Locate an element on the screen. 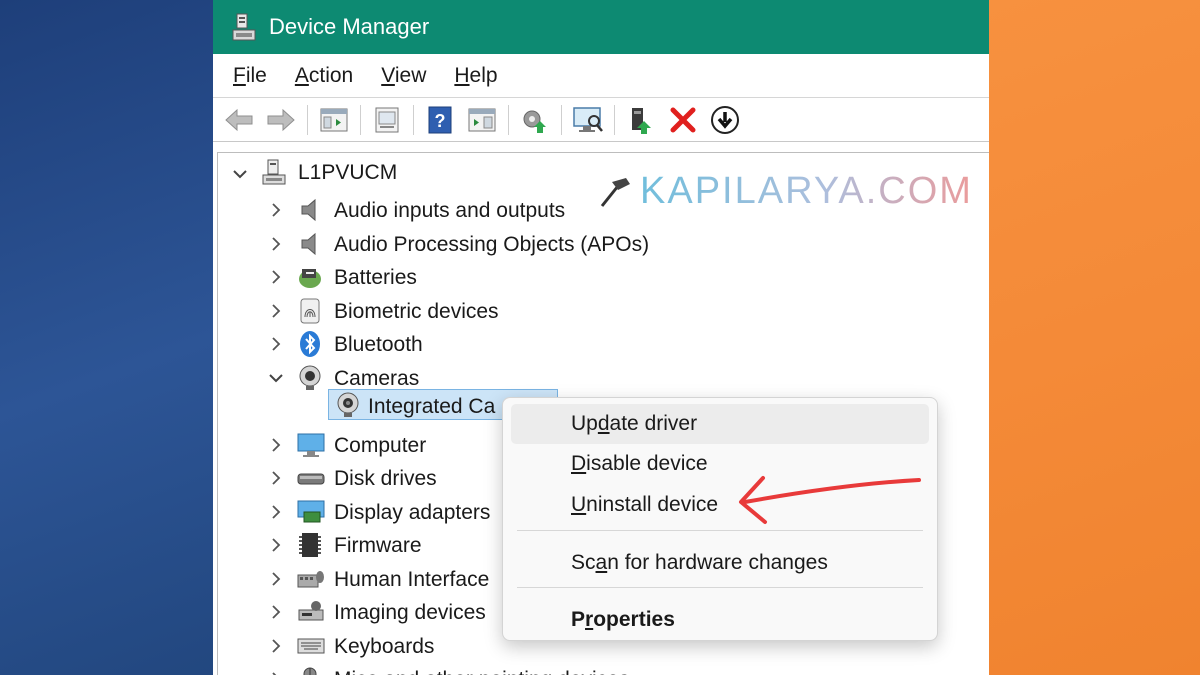 This screenshot has height=675, width=1200. scan-hardware-button is located at coordinates (588, 120).